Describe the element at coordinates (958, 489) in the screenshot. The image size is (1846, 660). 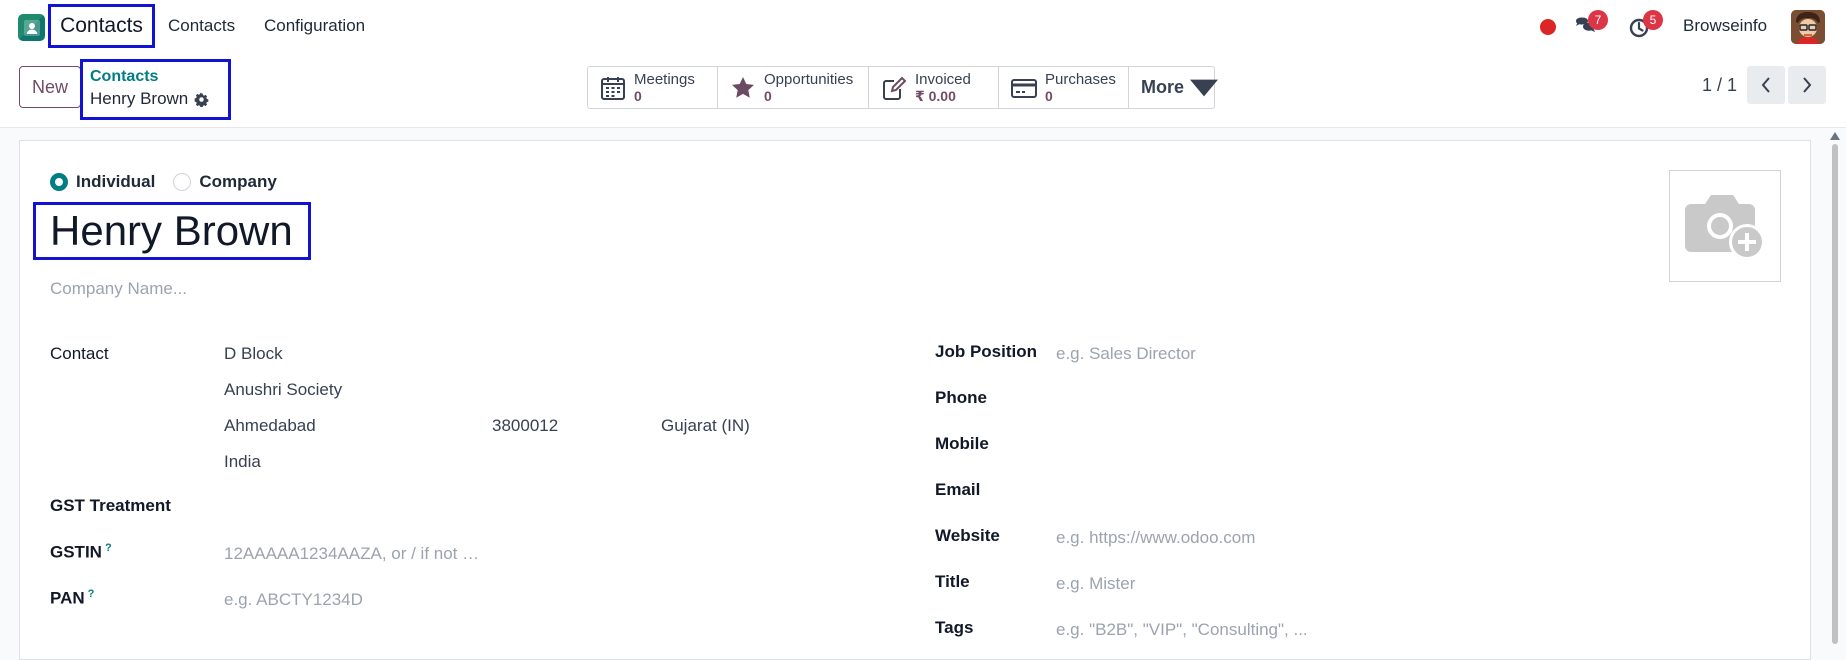
I see `email-label: Email` at that location.